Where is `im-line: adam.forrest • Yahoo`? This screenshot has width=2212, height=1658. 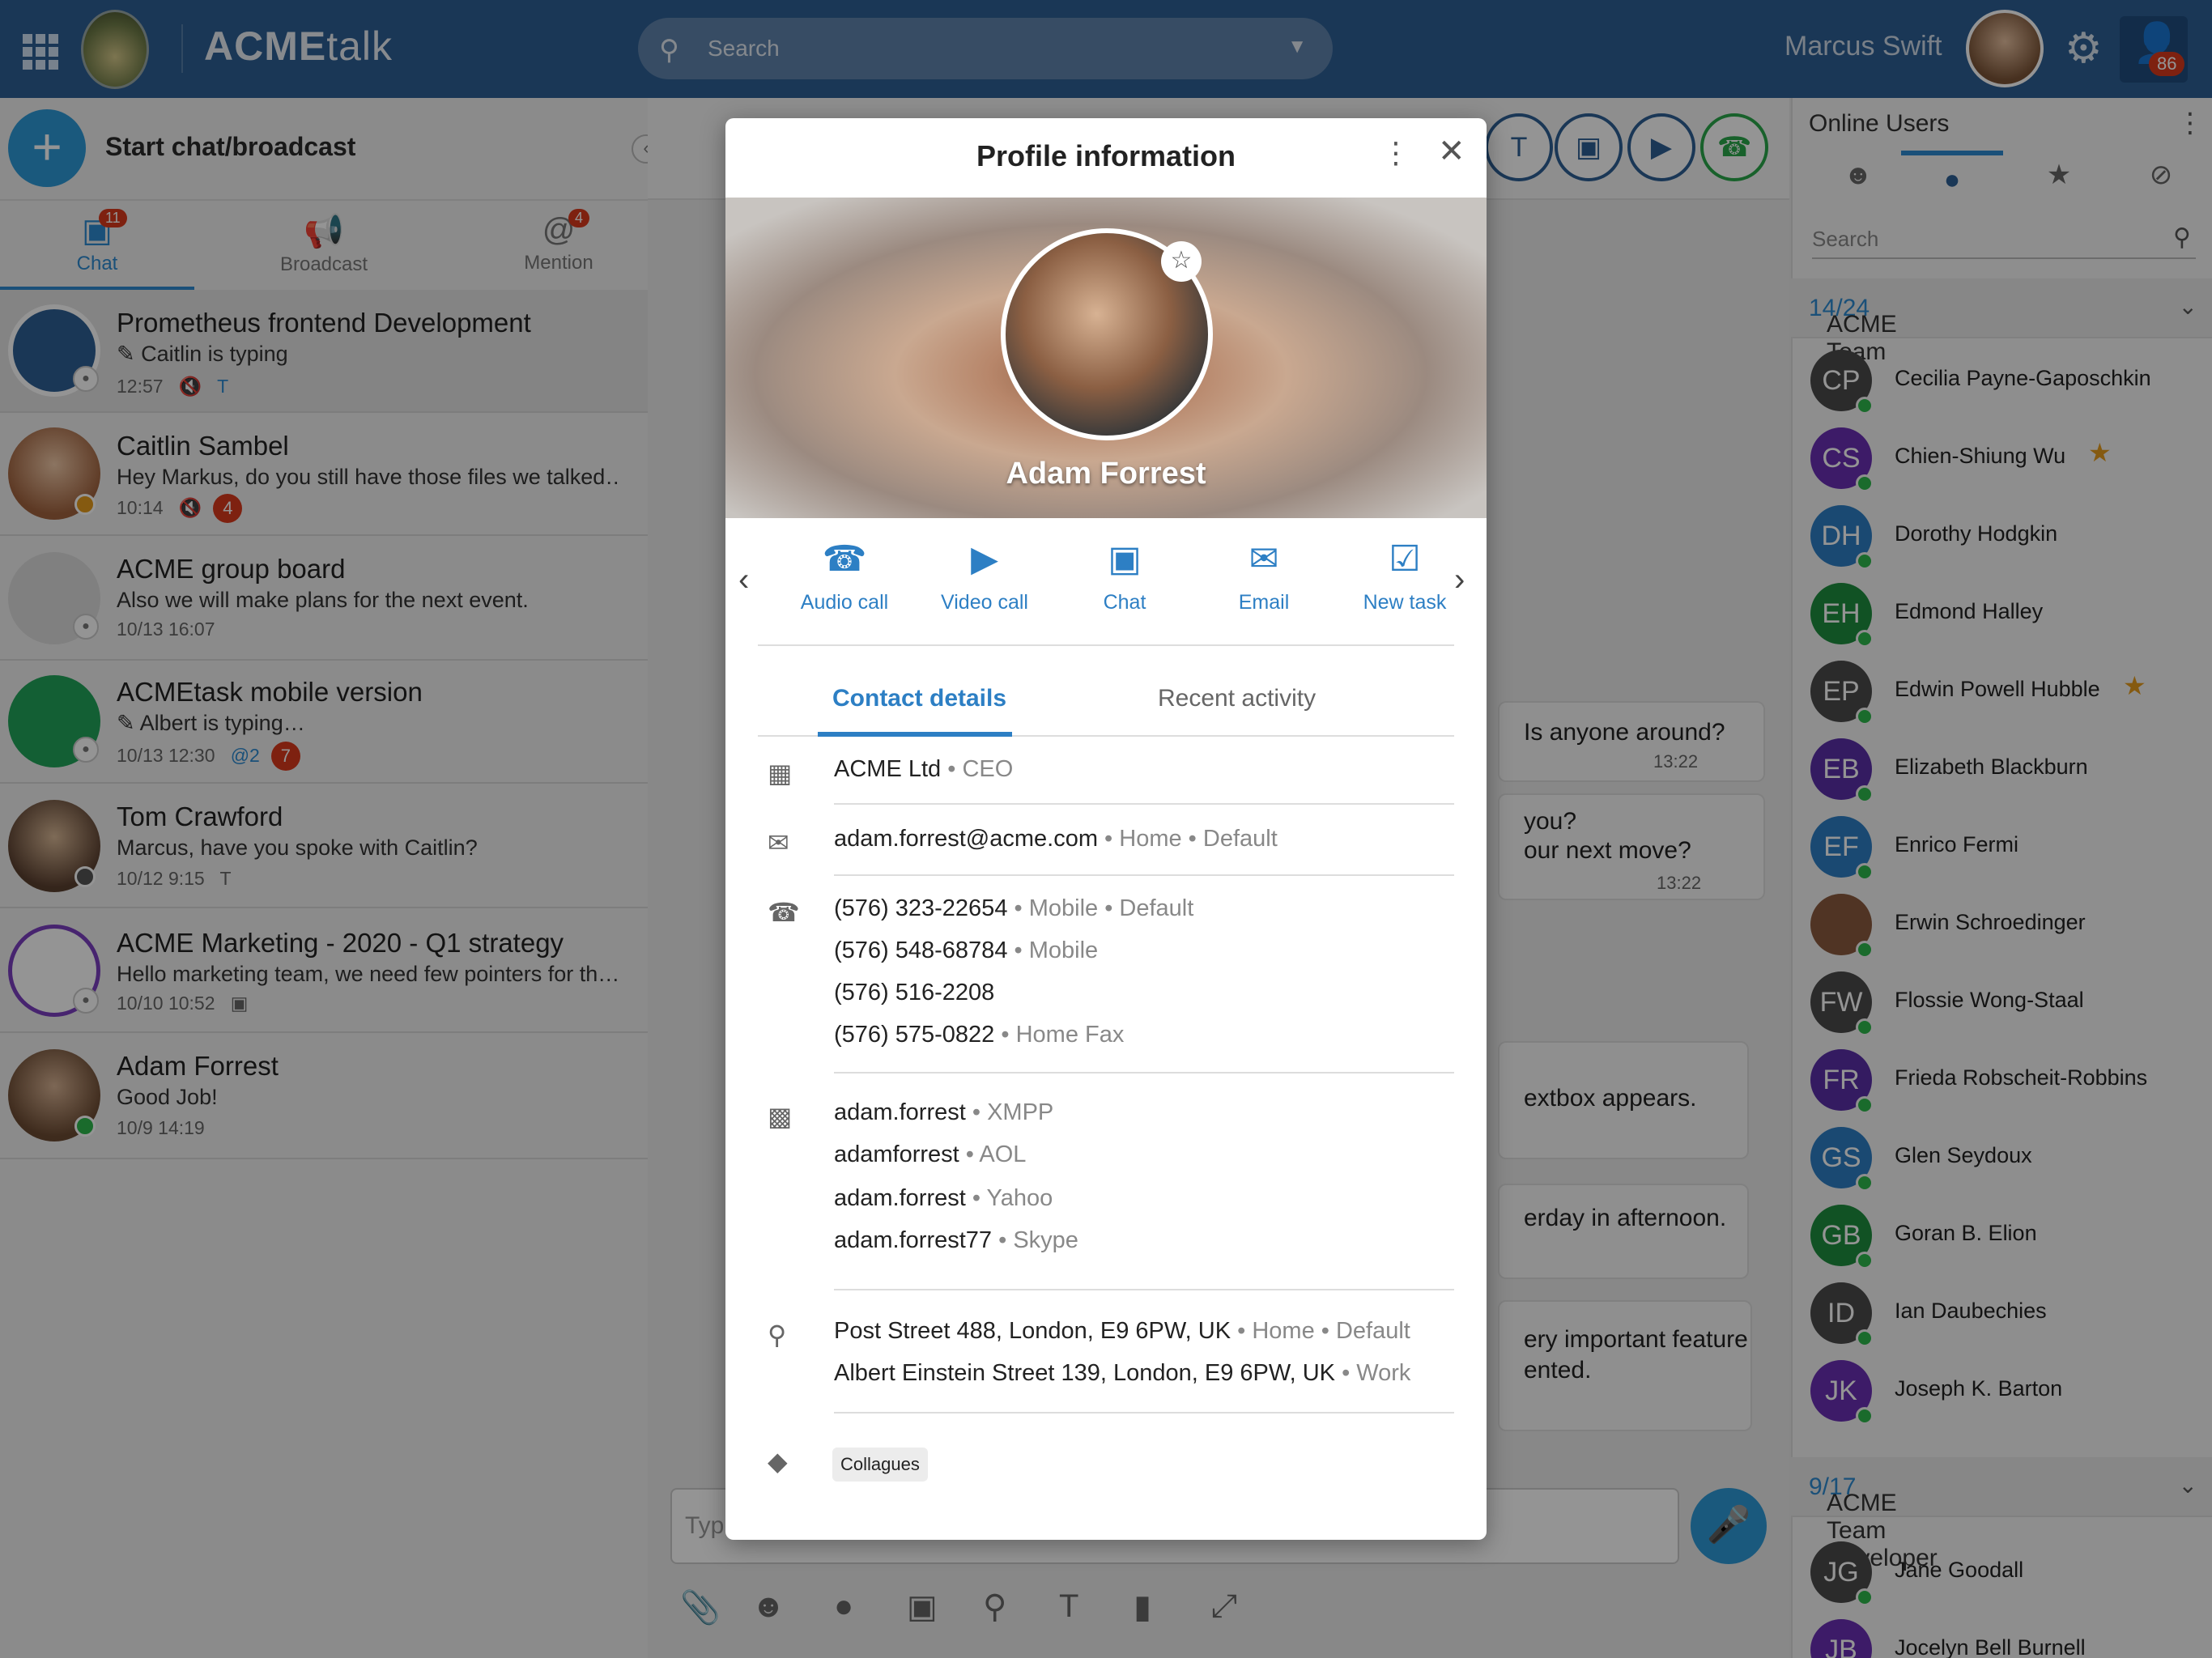
im-line: adam.forrest • Yahoo is located at coordinates (944, 1198).